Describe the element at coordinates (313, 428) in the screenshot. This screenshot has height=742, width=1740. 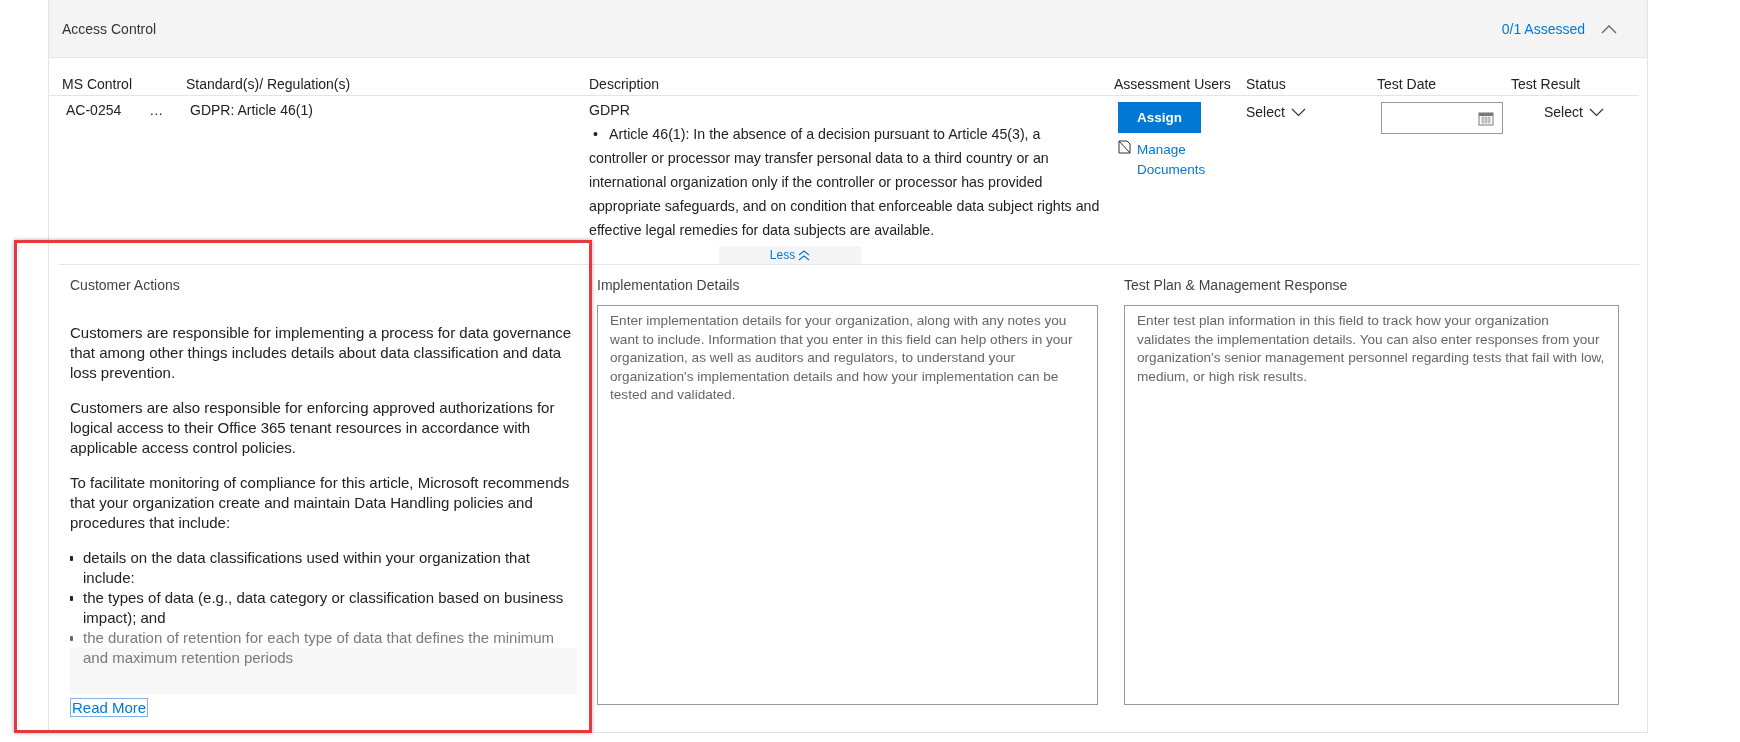
I see `paragraph: Customers are also responsible for enforcing approved authorizations for logical access to their Office 365 tenant resources in accordance with applicable access control policies.` at that location.